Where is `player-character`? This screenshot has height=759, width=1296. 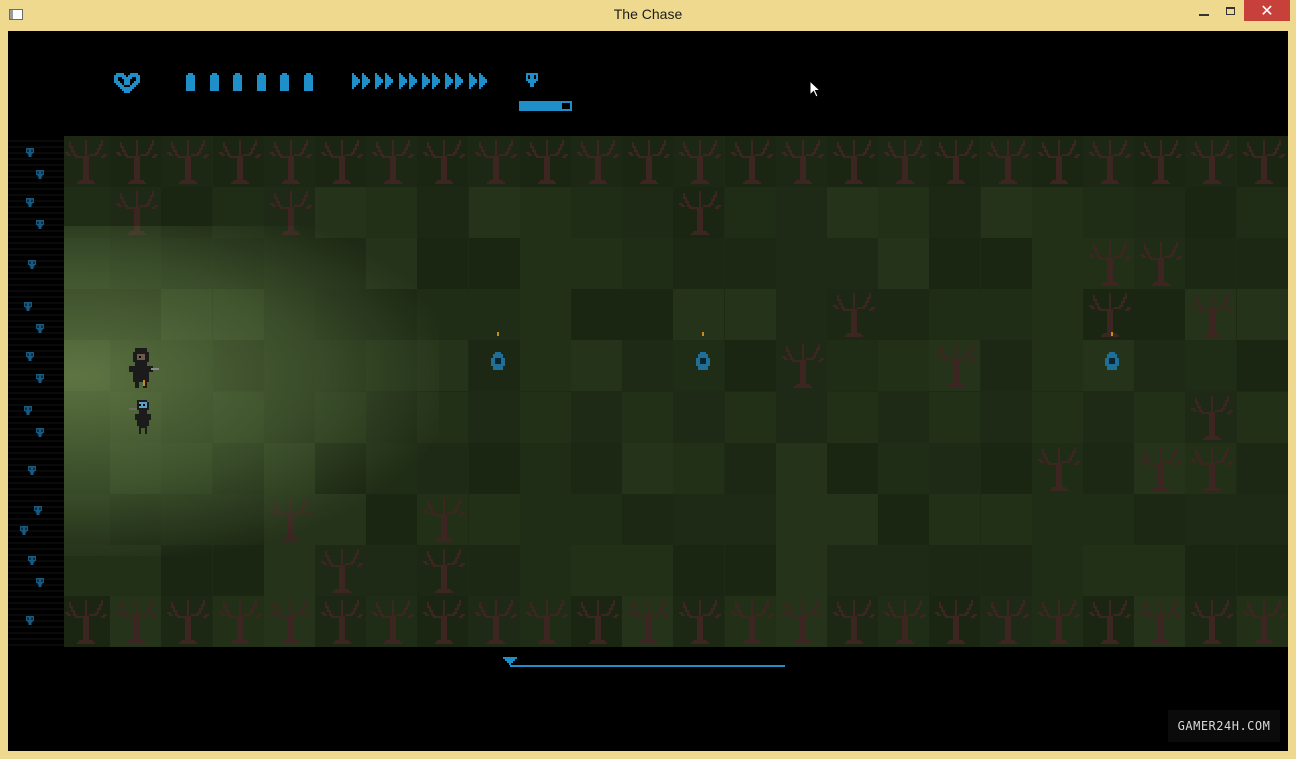
player-character is located at coordinates (144, 368).